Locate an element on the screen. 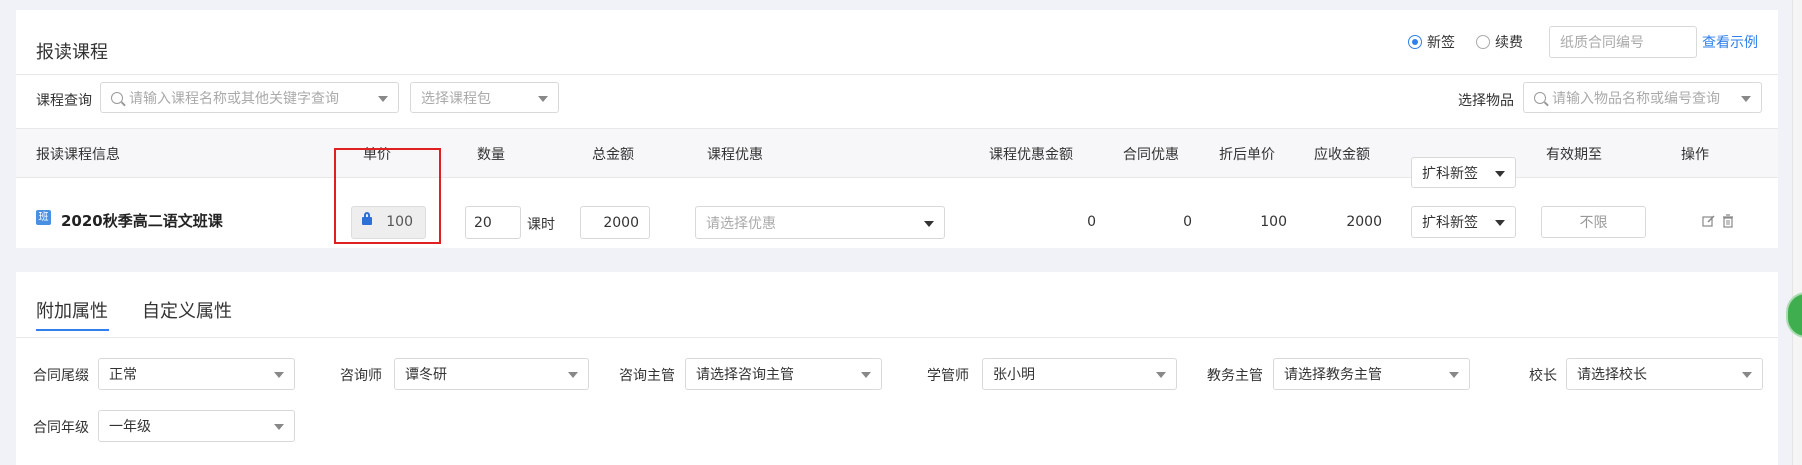 The image size is (1802, 465). consultant-label: 咨询师 is located at coordinates (361, 376).